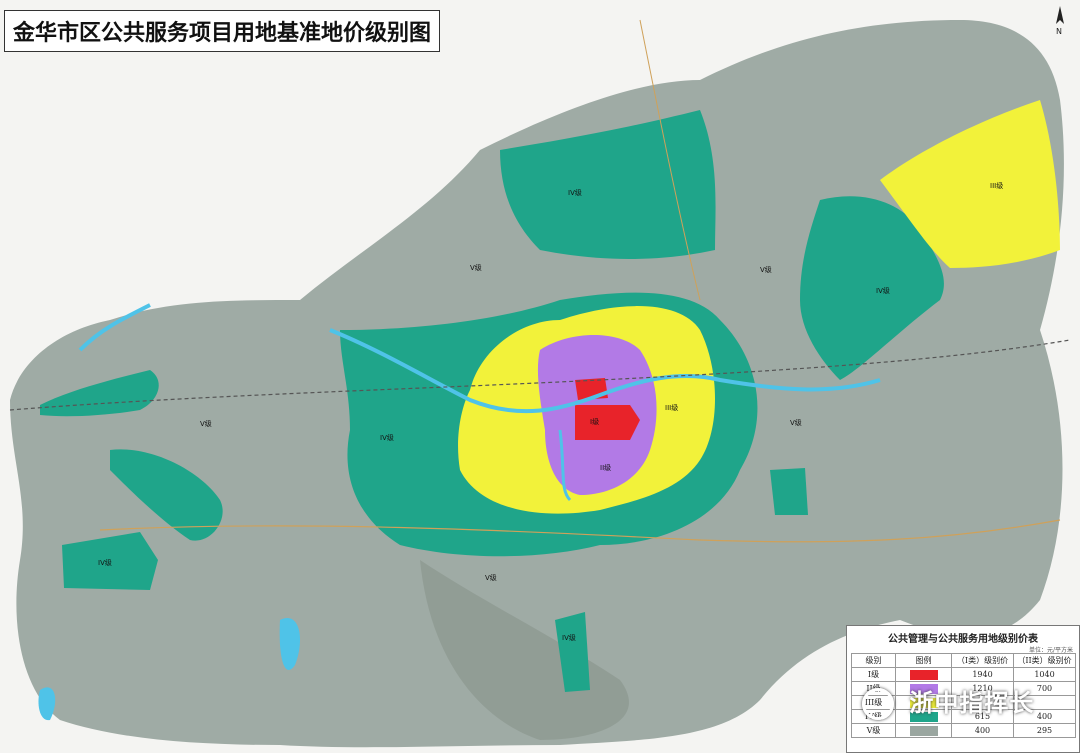 The width and height of the screenshot is (1080, 753). What do you see at coordinates (575, 192) in the screenshot?
I see `grade-label-4-north: IV级` at bounding box center [575, 192].